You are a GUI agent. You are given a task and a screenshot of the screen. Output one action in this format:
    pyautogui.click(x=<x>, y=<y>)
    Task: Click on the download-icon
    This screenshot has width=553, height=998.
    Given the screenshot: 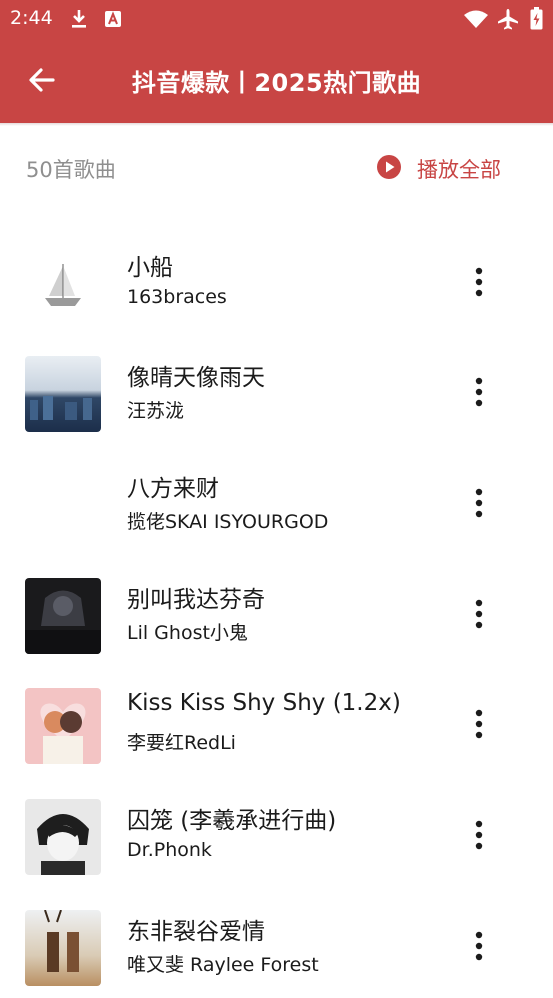 What is the action you would take?
    pyautogui.click(x=79, y=19)
    